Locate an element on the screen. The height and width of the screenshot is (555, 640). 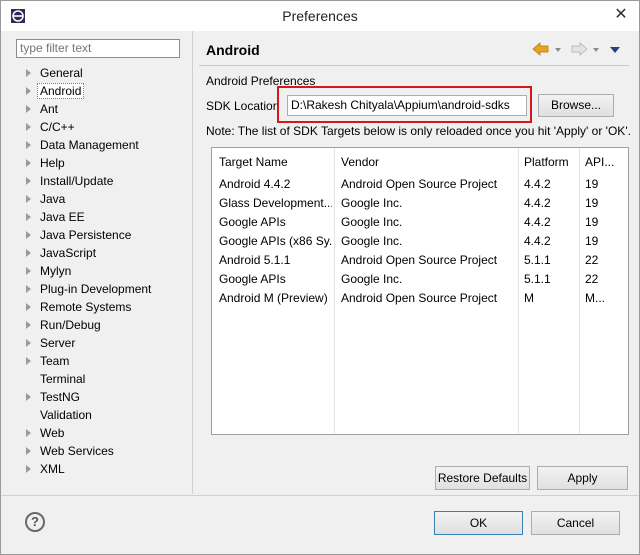
tree-item: Android is located at coordinates (101, 91).